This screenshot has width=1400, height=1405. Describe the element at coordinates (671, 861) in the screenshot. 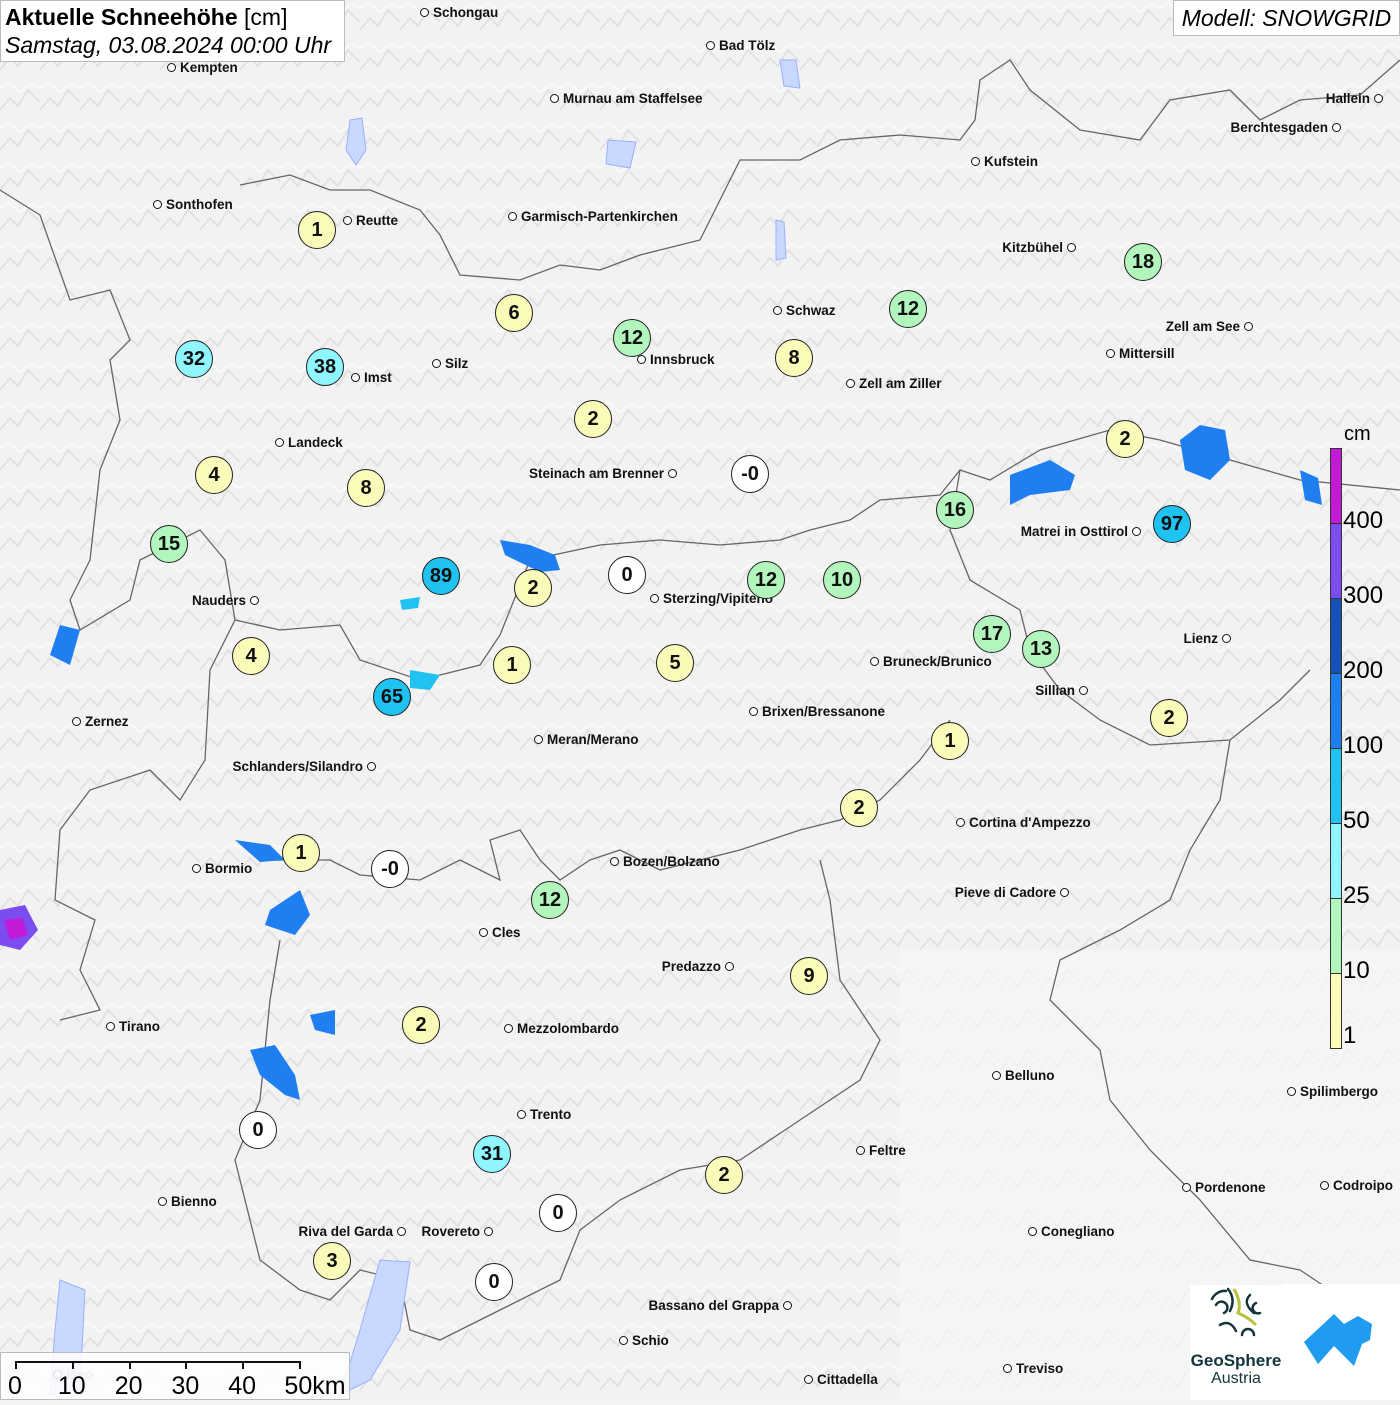

I see `city-name: Bozen/Bolzano` at that location.